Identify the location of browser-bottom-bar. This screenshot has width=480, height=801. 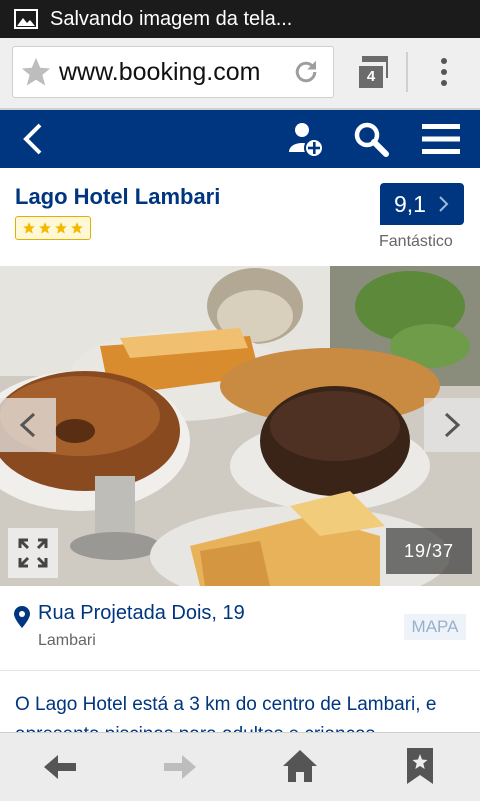
(240, 766).